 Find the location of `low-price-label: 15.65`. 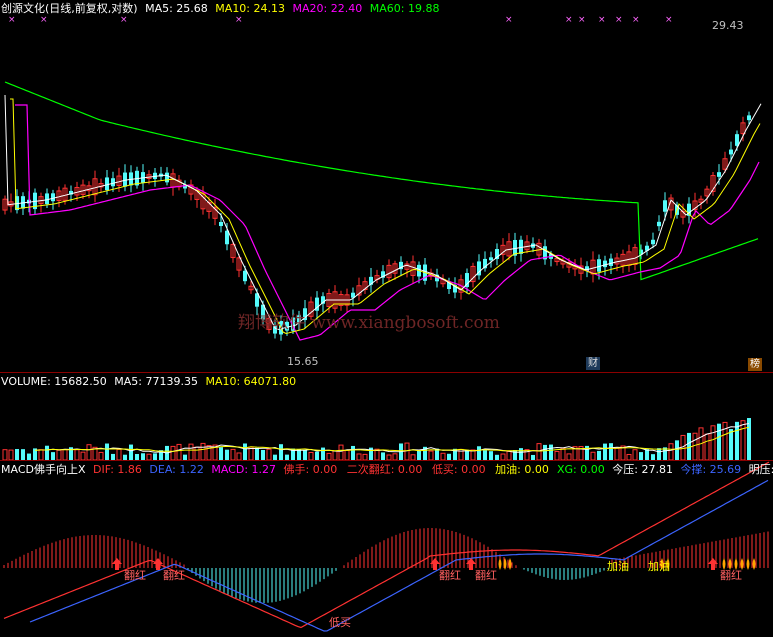

low-price-label: 15.65 is located at coordinates (303, 361).